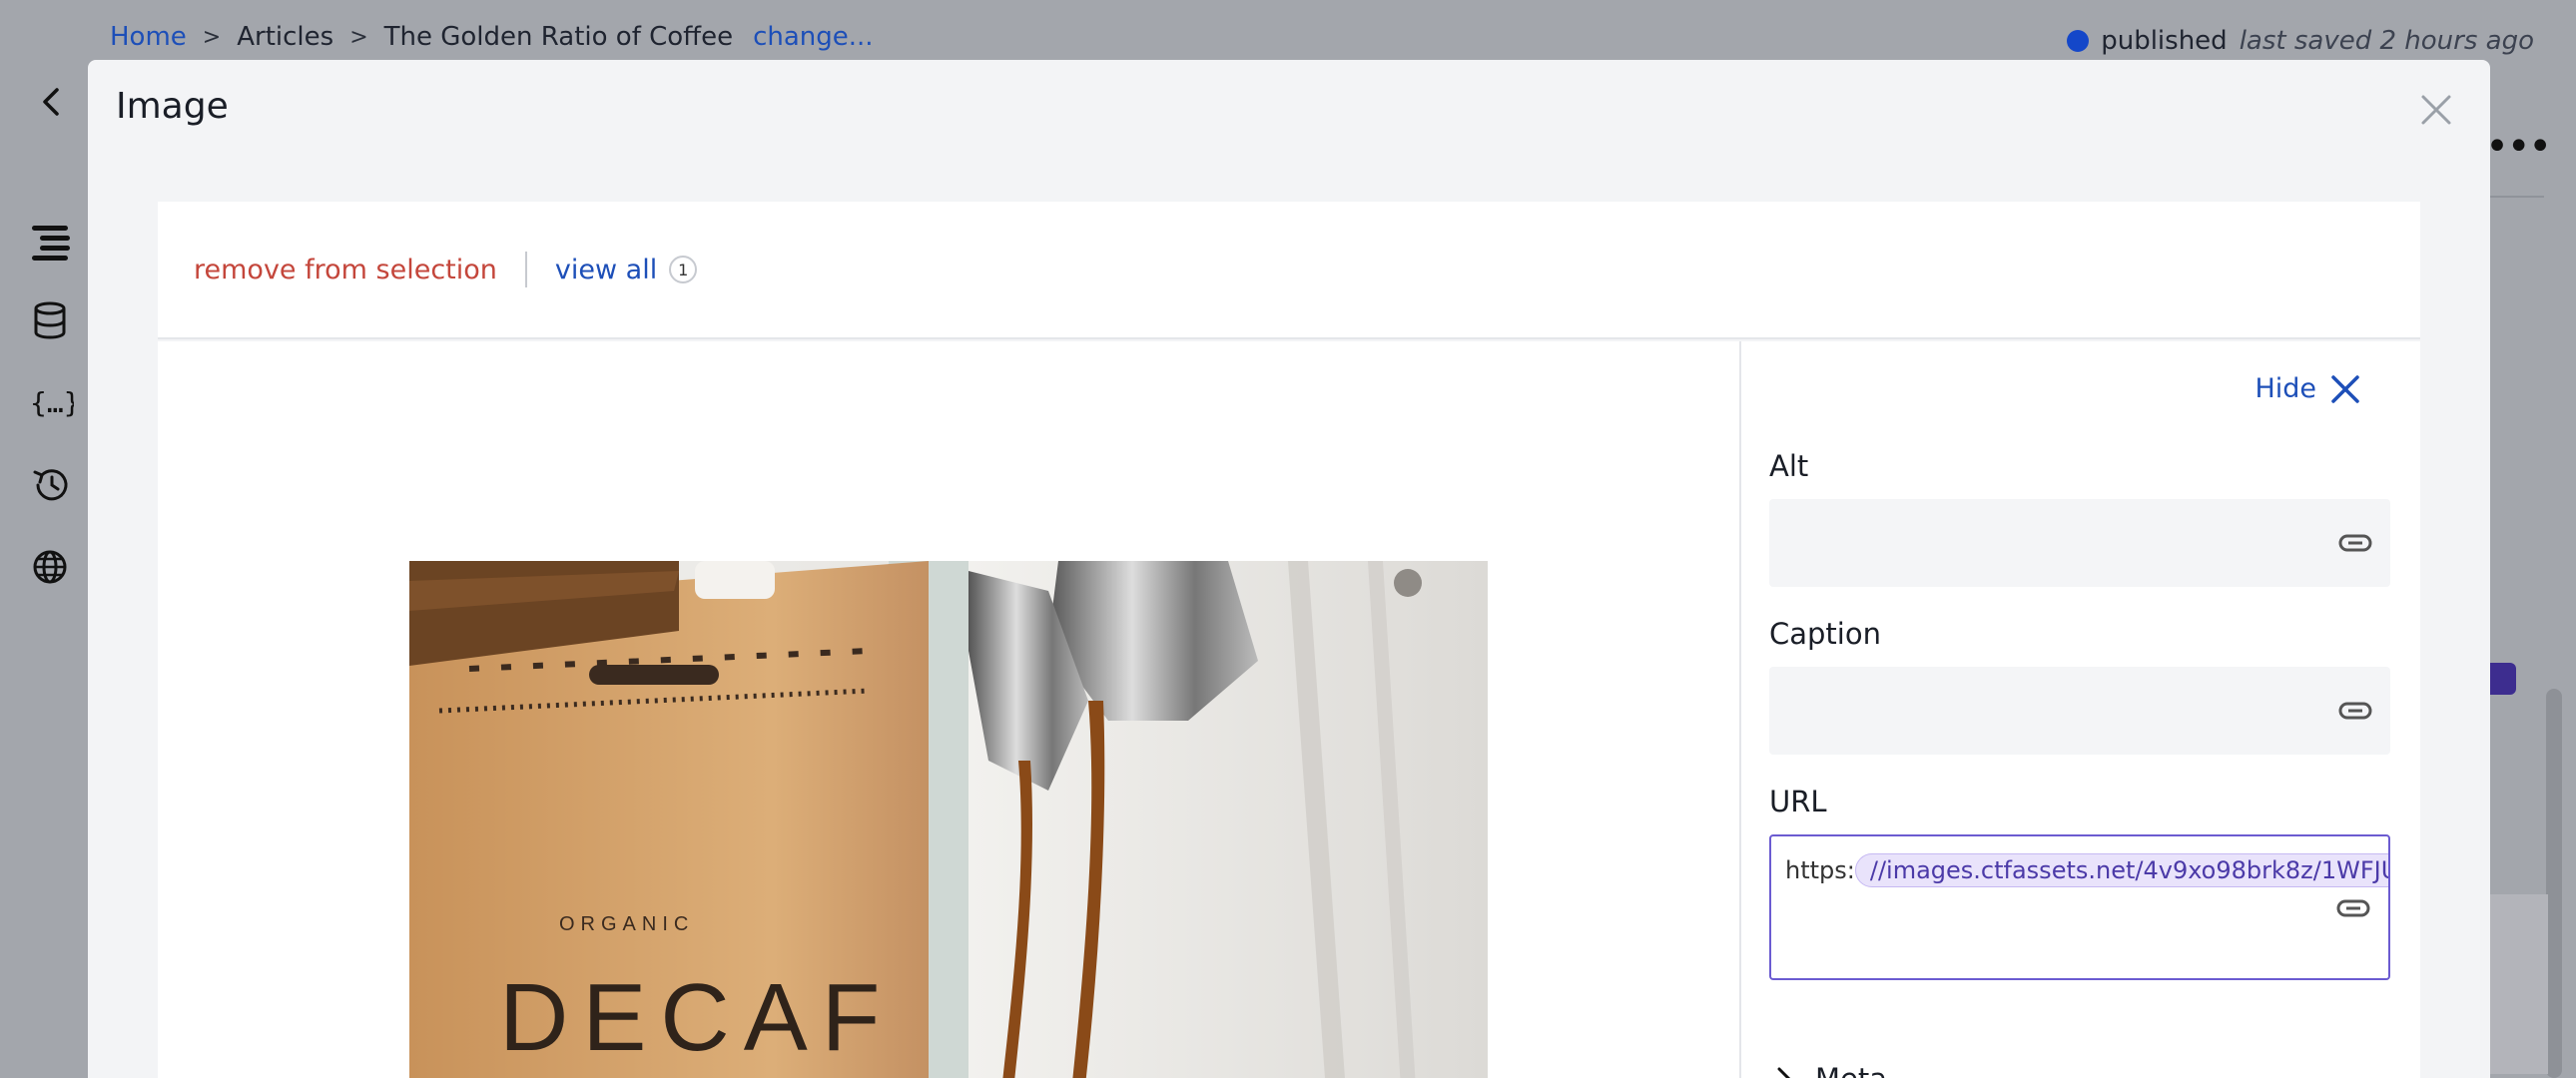  I want to click on back-arrow-icon, so click(52, 102).